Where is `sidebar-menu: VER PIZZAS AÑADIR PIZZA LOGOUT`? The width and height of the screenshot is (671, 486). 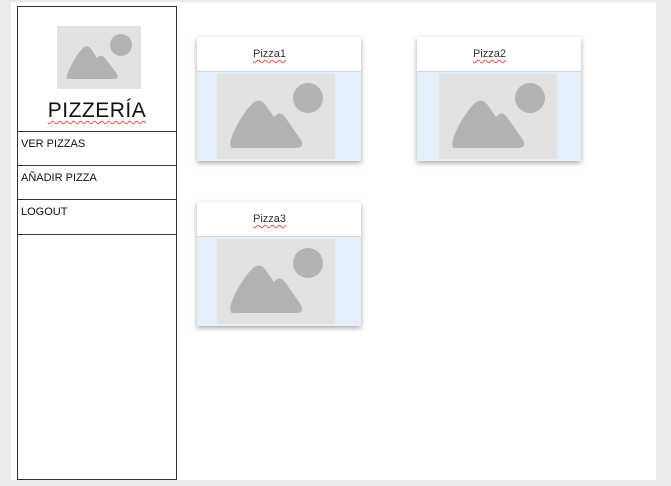 sidebar-menu: VER PIZZAS AÑADIR PIZZA LOGOUT is located at coordinates (97, 183).